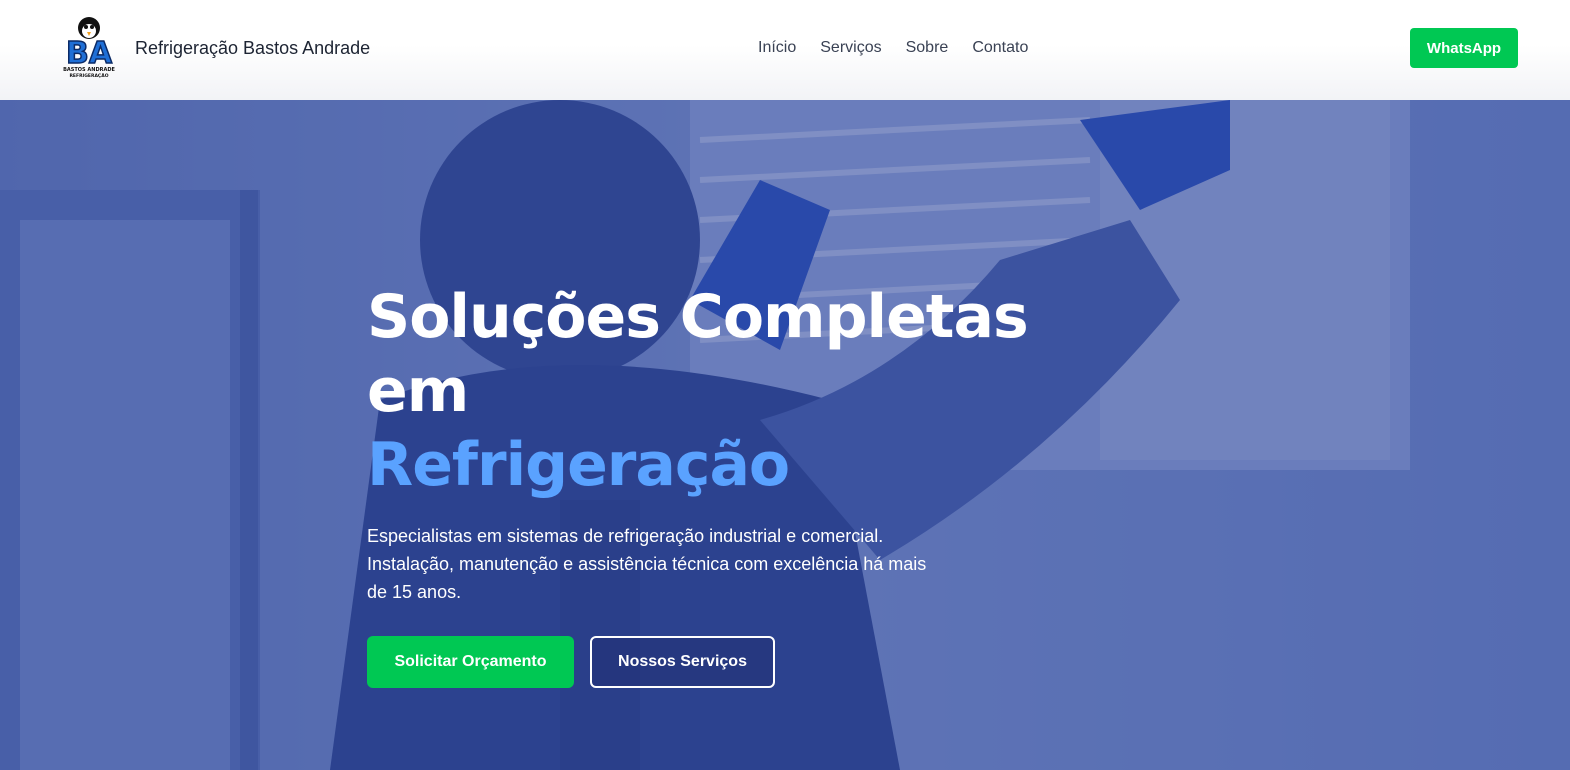 The image size is (1570, 770). What do you see at coordinates (578, 465) in the screenshot?
I see `hero-title-accent: Refrigeração` at bounding box center [578, 465].